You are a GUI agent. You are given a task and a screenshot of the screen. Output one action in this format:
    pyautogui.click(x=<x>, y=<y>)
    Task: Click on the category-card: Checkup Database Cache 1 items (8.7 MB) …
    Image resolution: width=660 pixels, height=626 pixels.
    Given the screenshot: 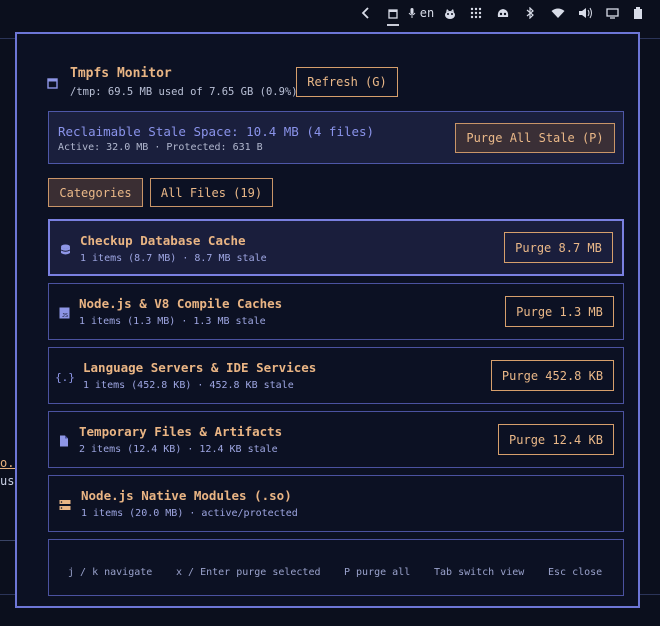 What is the action you would take?
    pyautogui.click(x=336, y=247)
    